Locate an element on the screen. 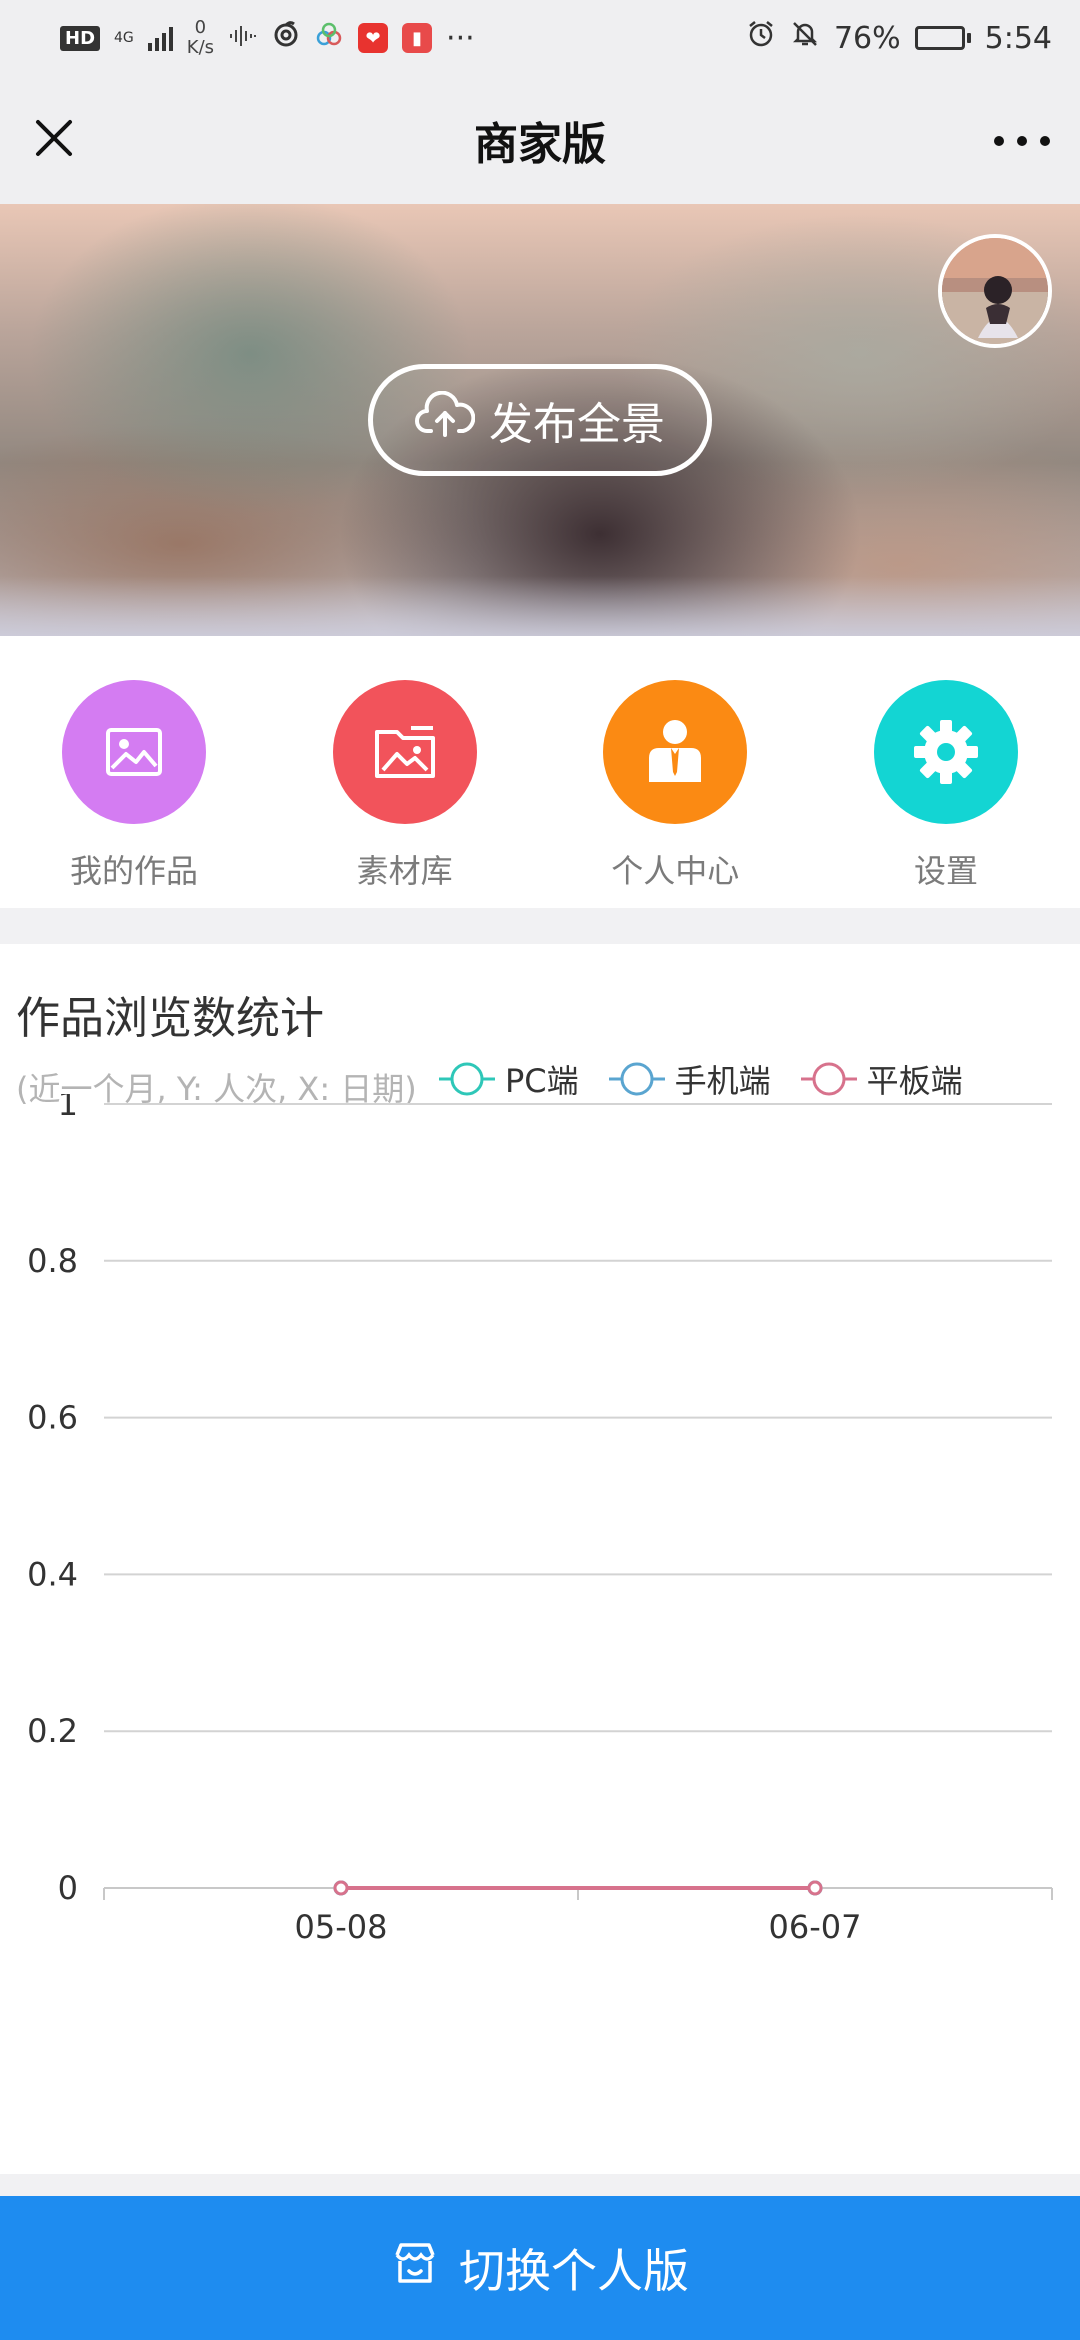  status-bar-left: HD 4G 0 K/s ❤ ▮ ··· is located at coordinates (267, 38).